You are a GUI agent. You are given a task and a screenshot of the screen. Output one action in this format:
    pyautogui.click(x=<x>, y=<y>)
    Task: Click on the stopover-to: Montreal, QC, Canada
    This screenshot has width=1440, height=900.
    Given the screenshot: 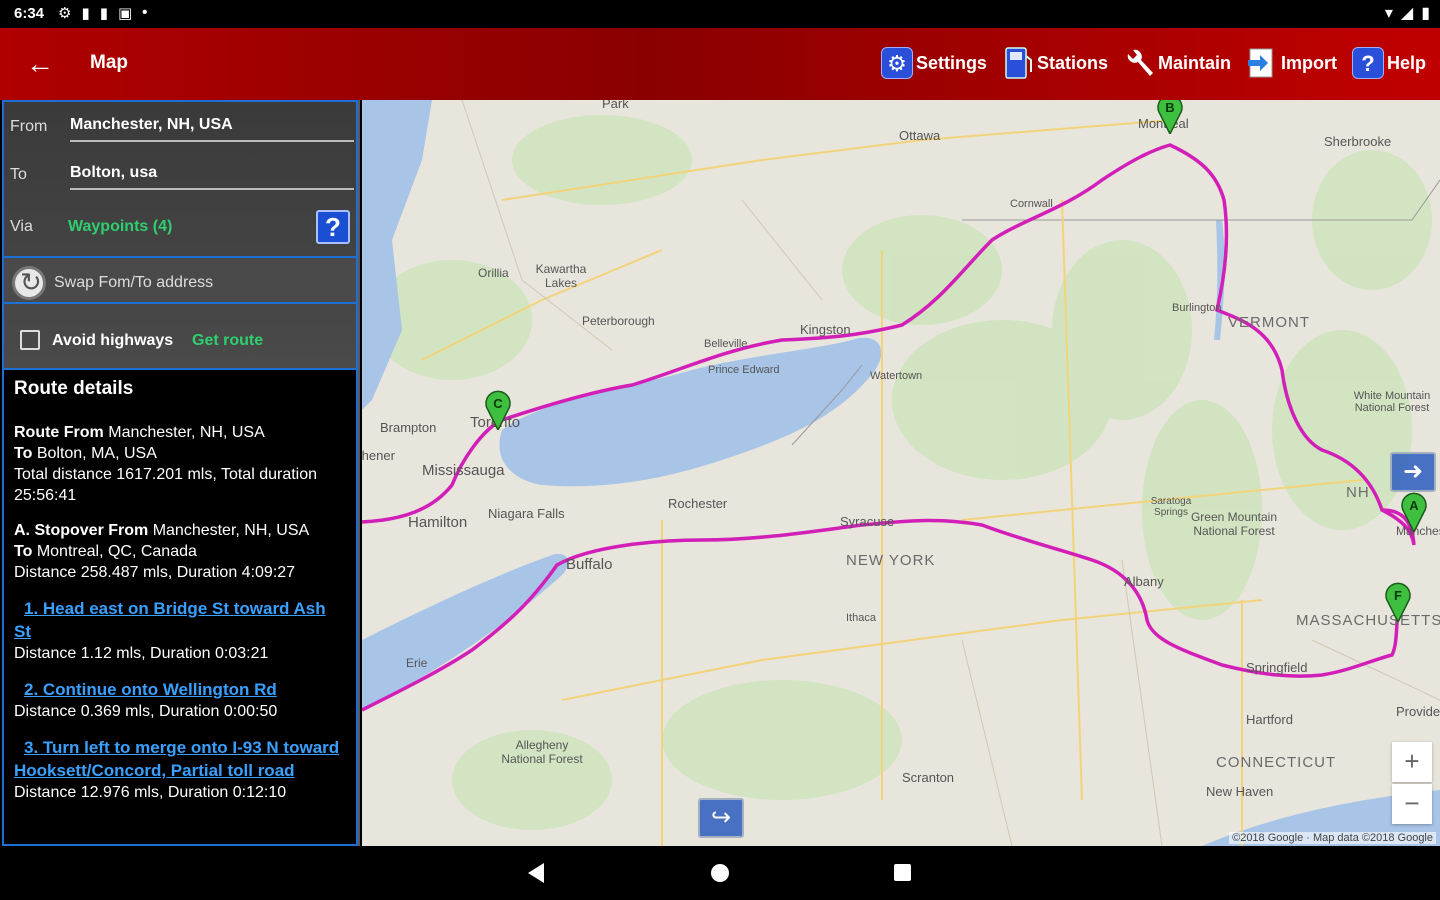 What is the action you would take?
    pyautogui.click(x=116, y=551)
    